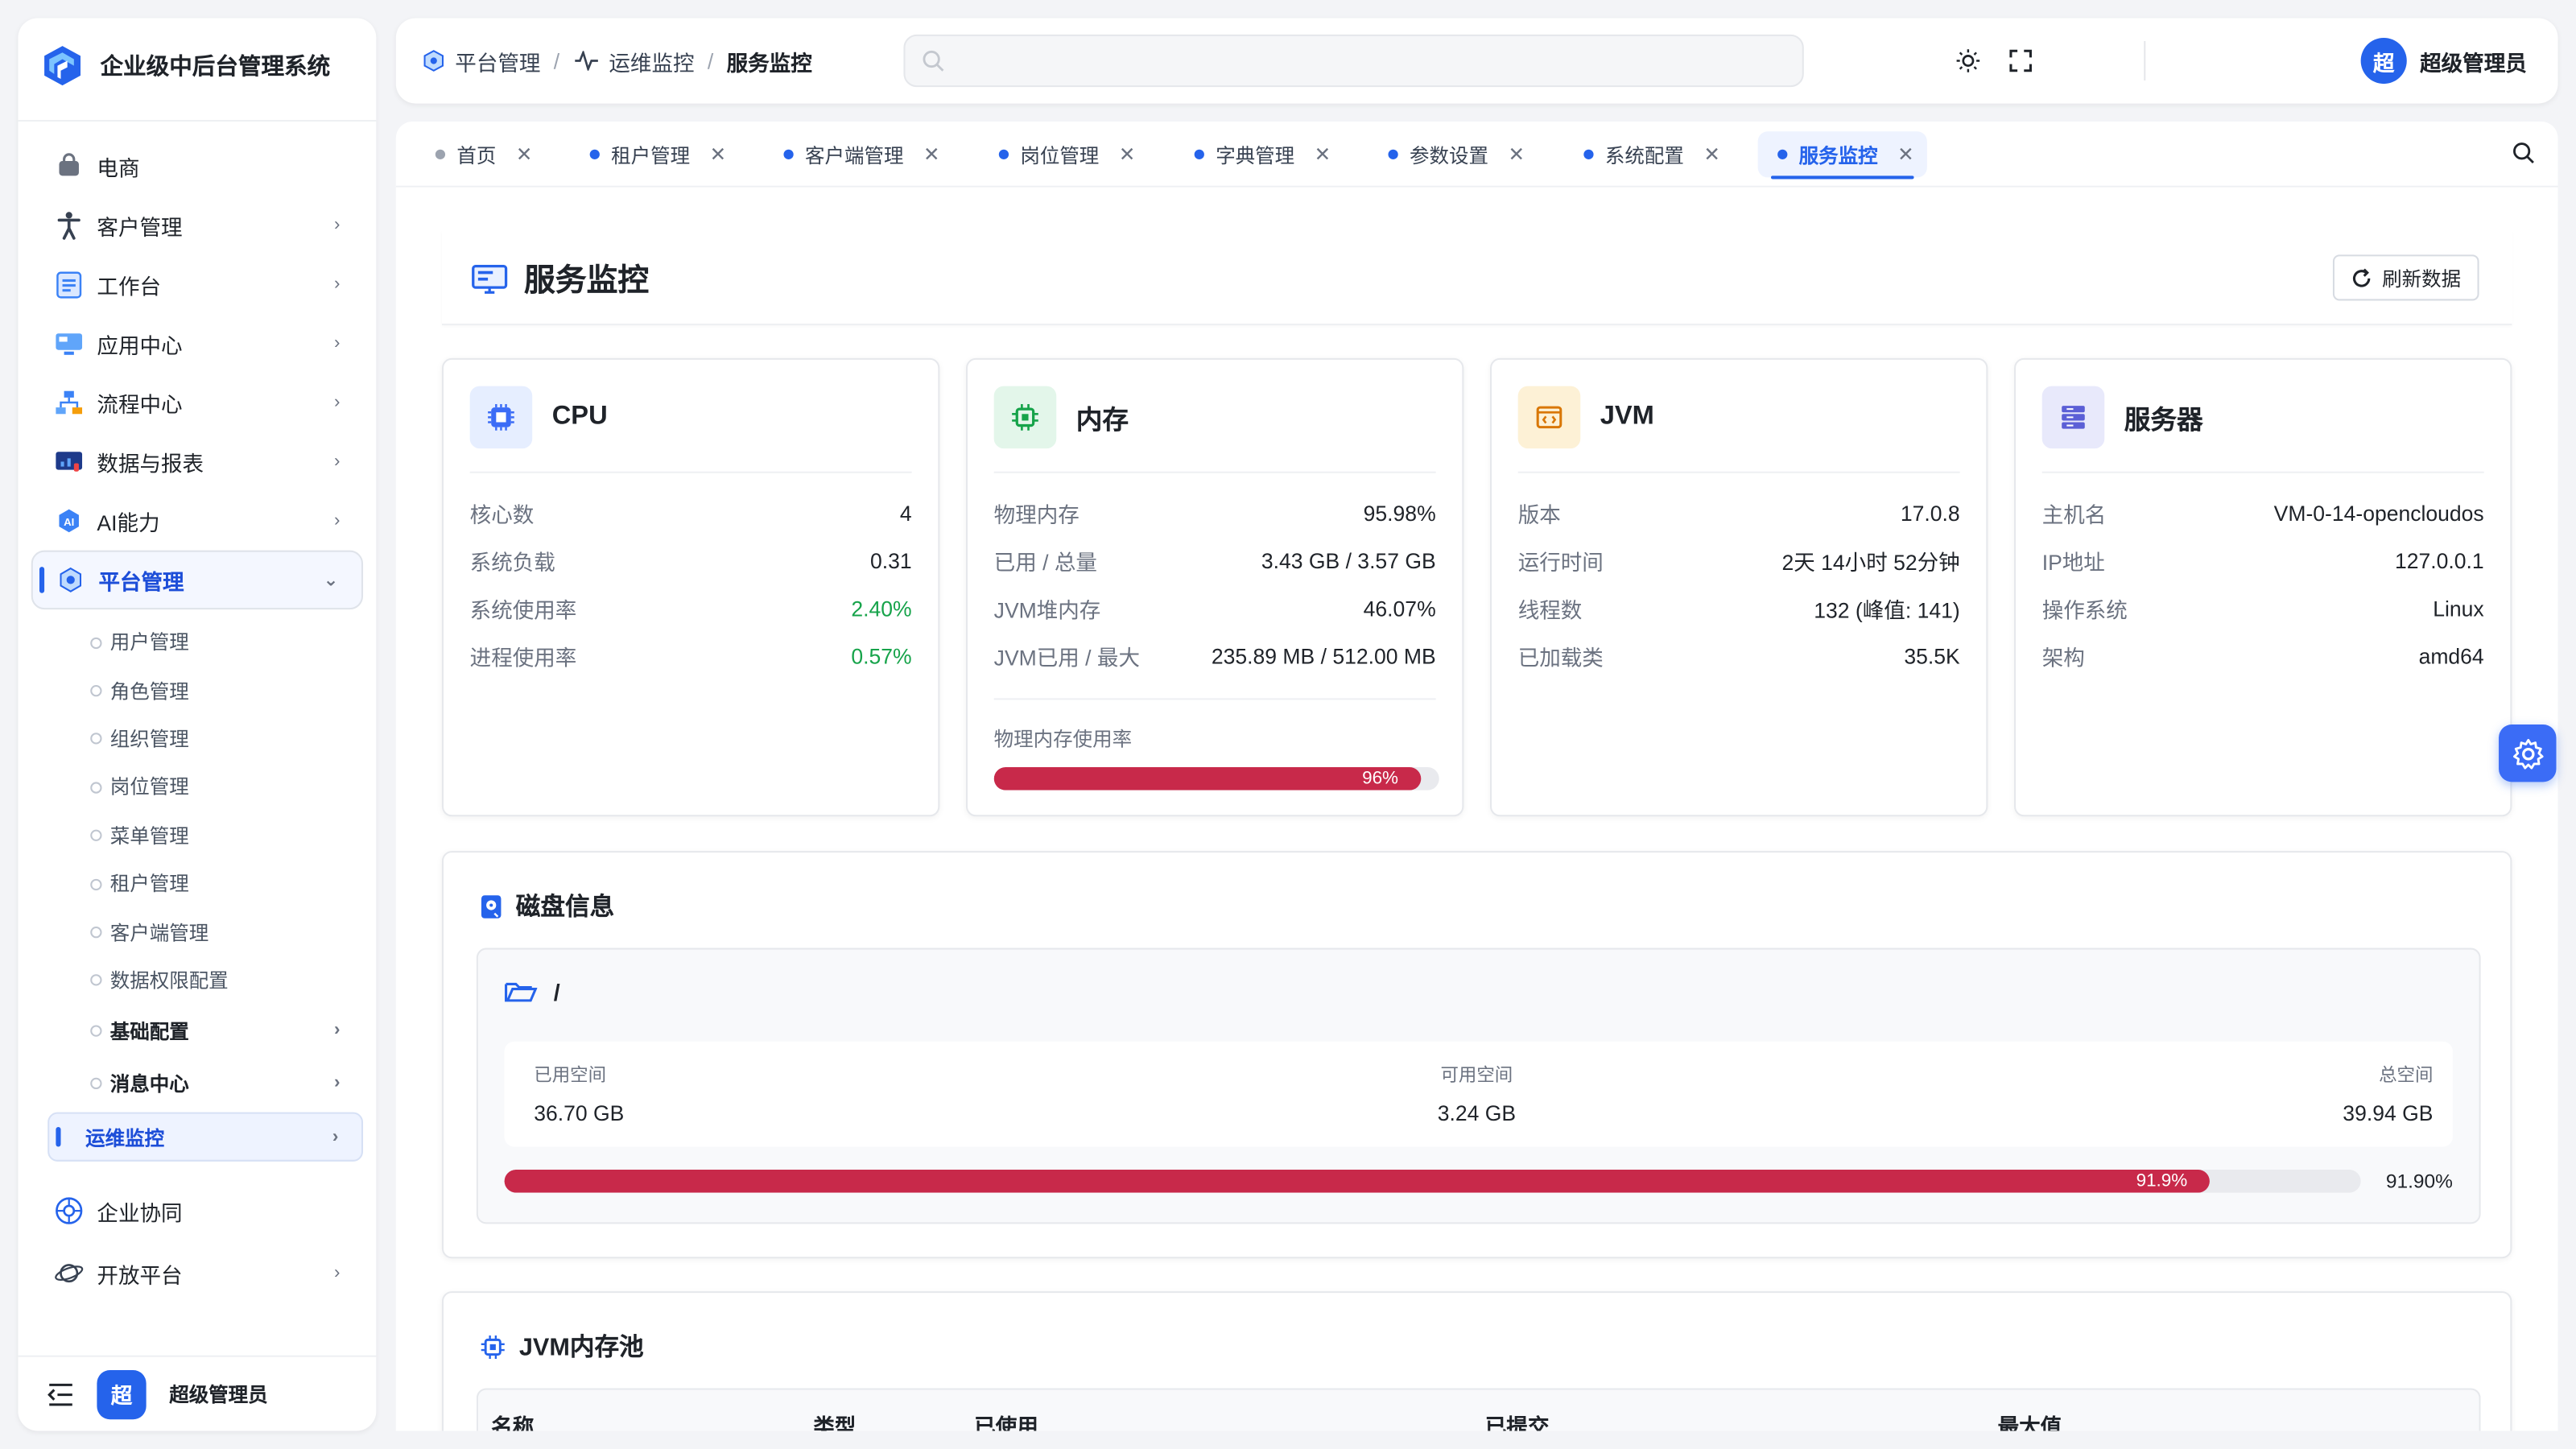  Describe the element at coordinates (2388, 1112) in the screenshot. I see `stat-value: 39.94 GB` at that location.